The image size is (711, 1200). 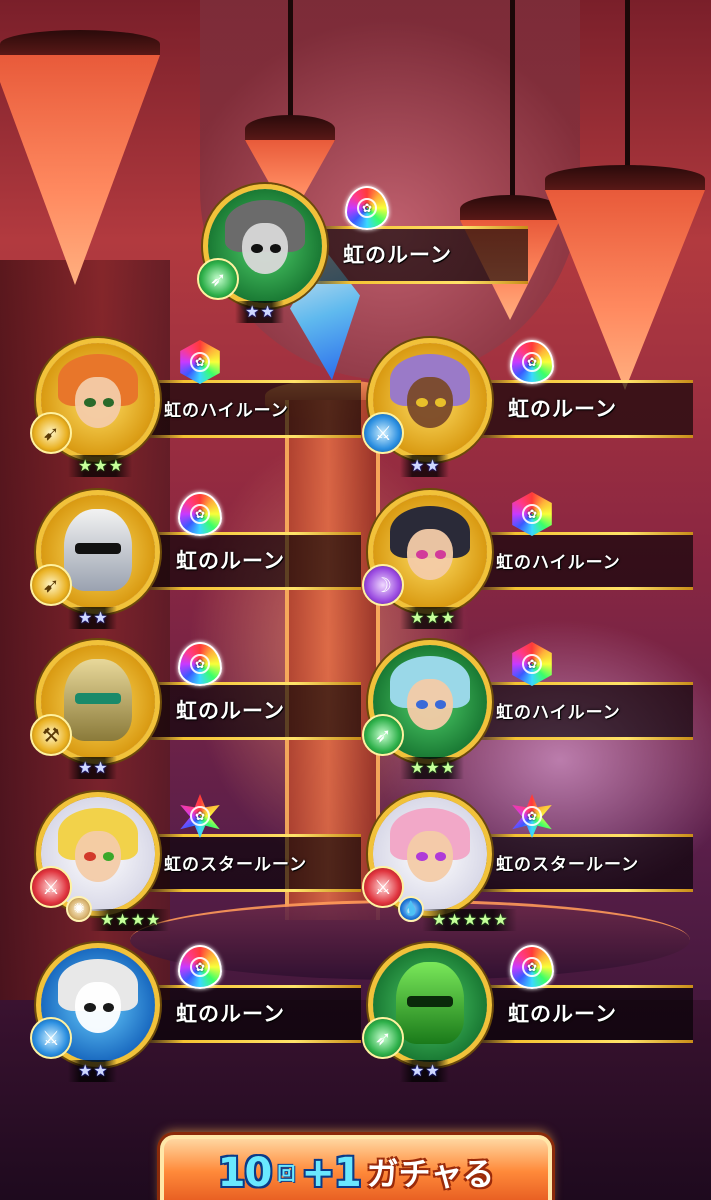 I want to click on result-card: ☽ ✿ 虹のハイルーン ★★★, so click(x=527, y=560).